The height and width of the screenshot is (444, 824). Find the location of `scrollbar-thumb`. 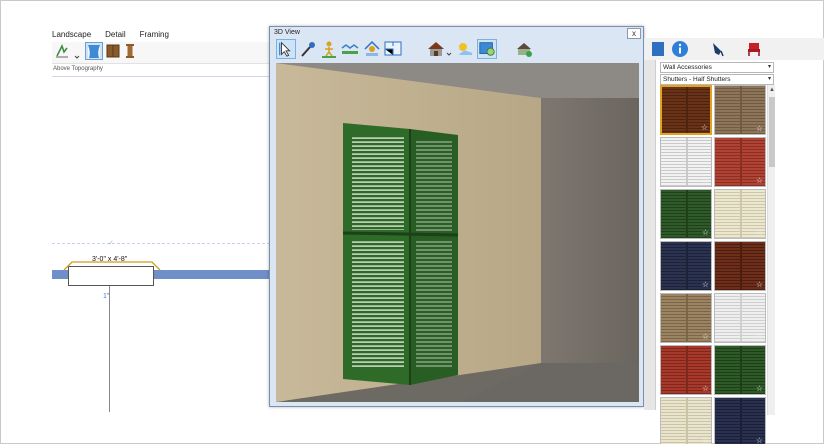

scrollbar-thumb is located at coordinates (772, 132).